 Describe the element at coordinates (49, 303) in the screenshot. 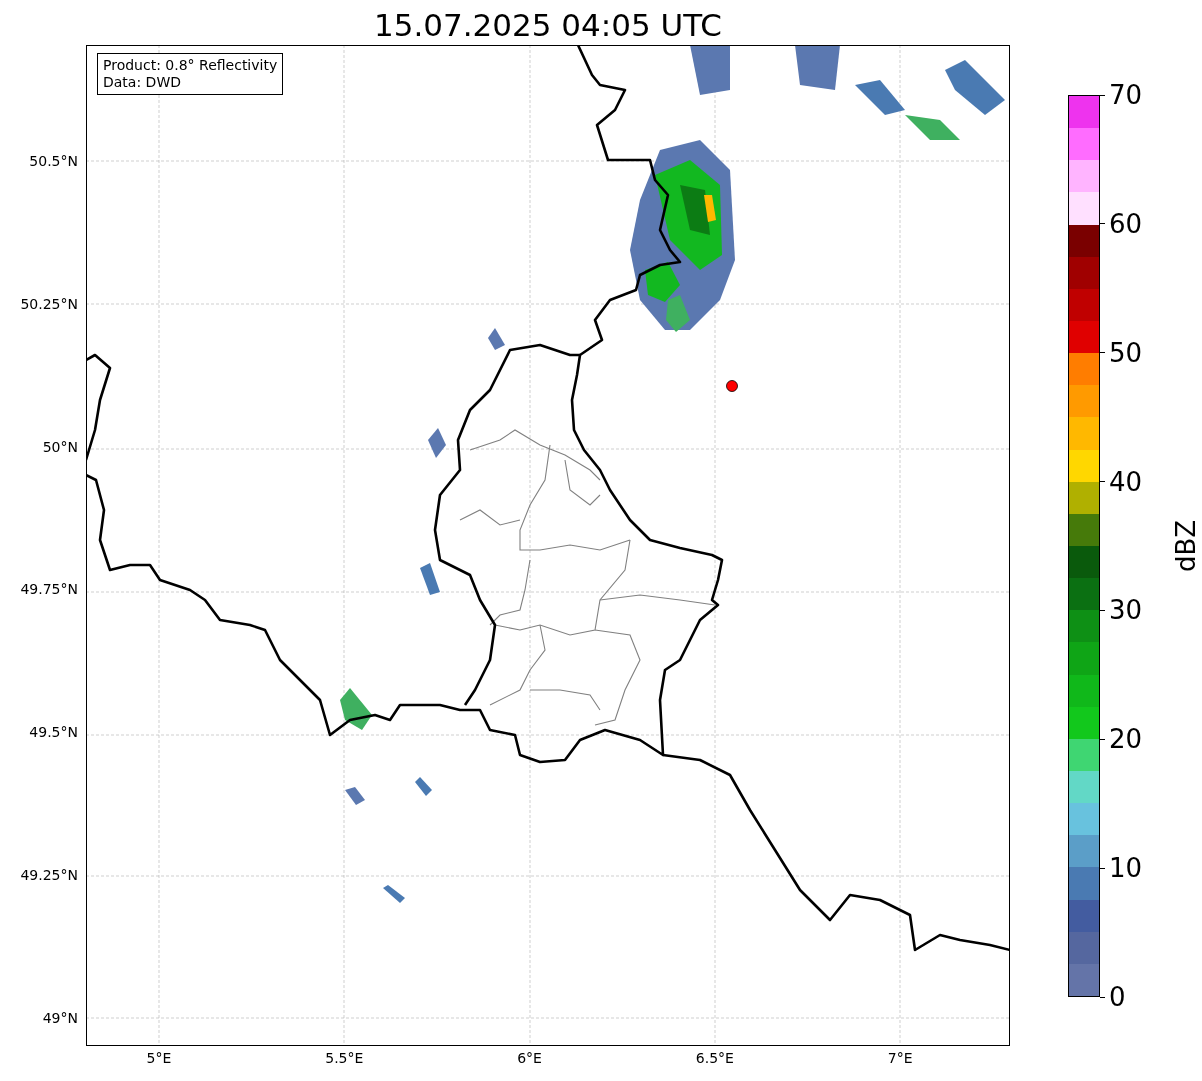

I see `axis-tick-label: 50.25°N` at that location.